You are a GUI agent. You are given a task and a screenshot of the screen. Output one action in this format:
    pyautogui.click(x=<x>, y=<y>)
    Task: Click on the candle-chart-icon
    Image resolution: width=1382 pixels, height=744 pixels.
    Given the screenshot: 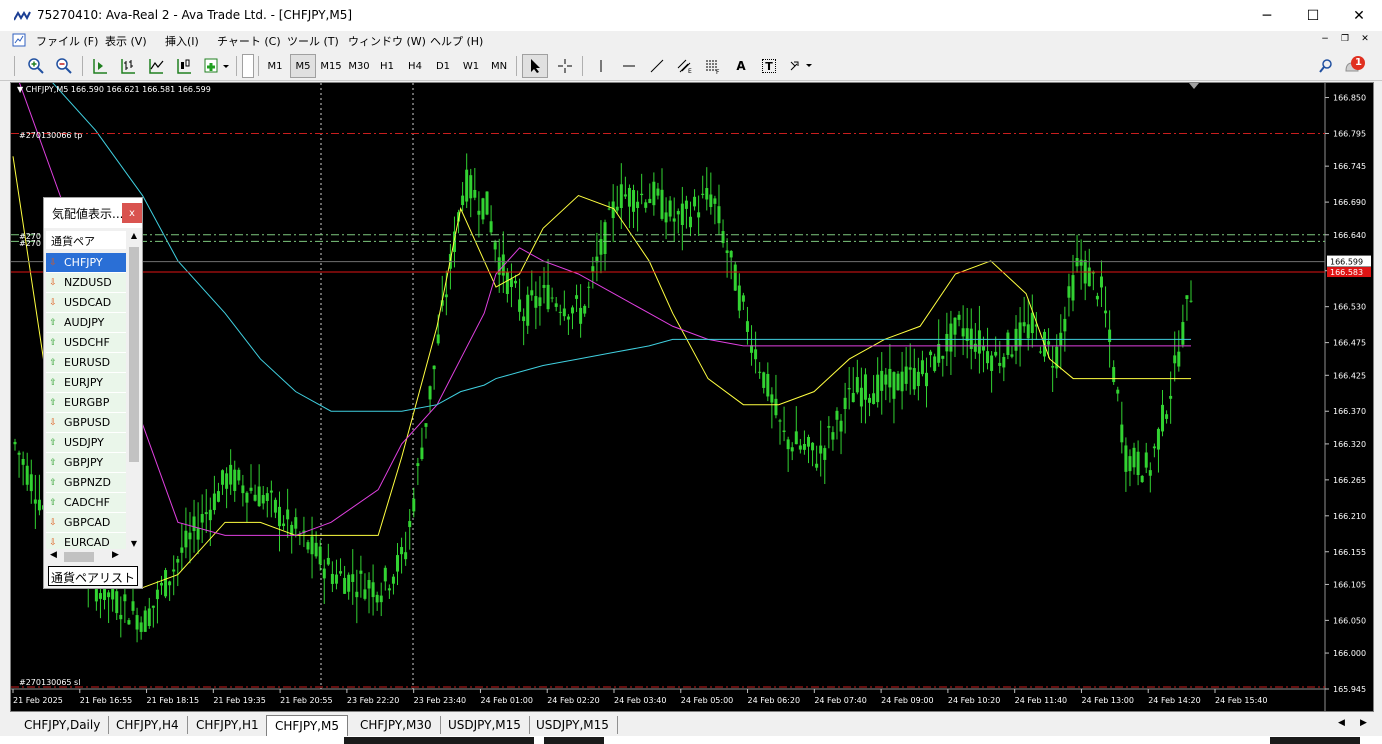 What is the action you would take?
    pyautogui.click(x=184, y=66)
    